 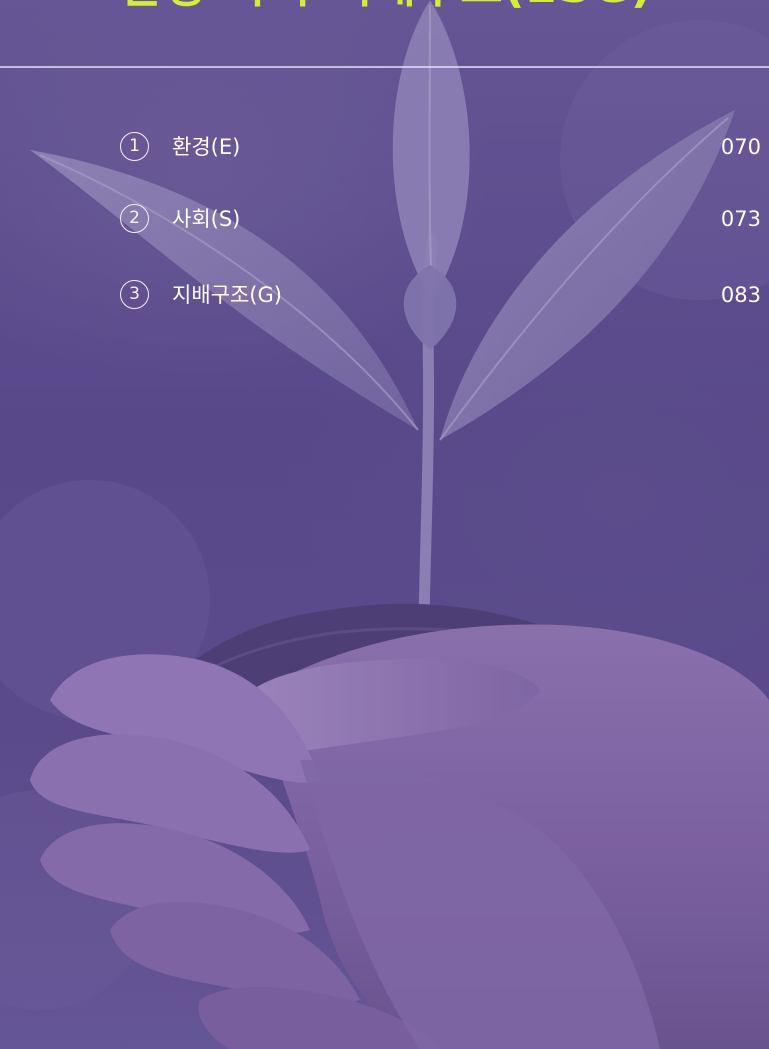 I want to click on toc-item-social: 2 사회(S) 073, so click(x=444, y=220).